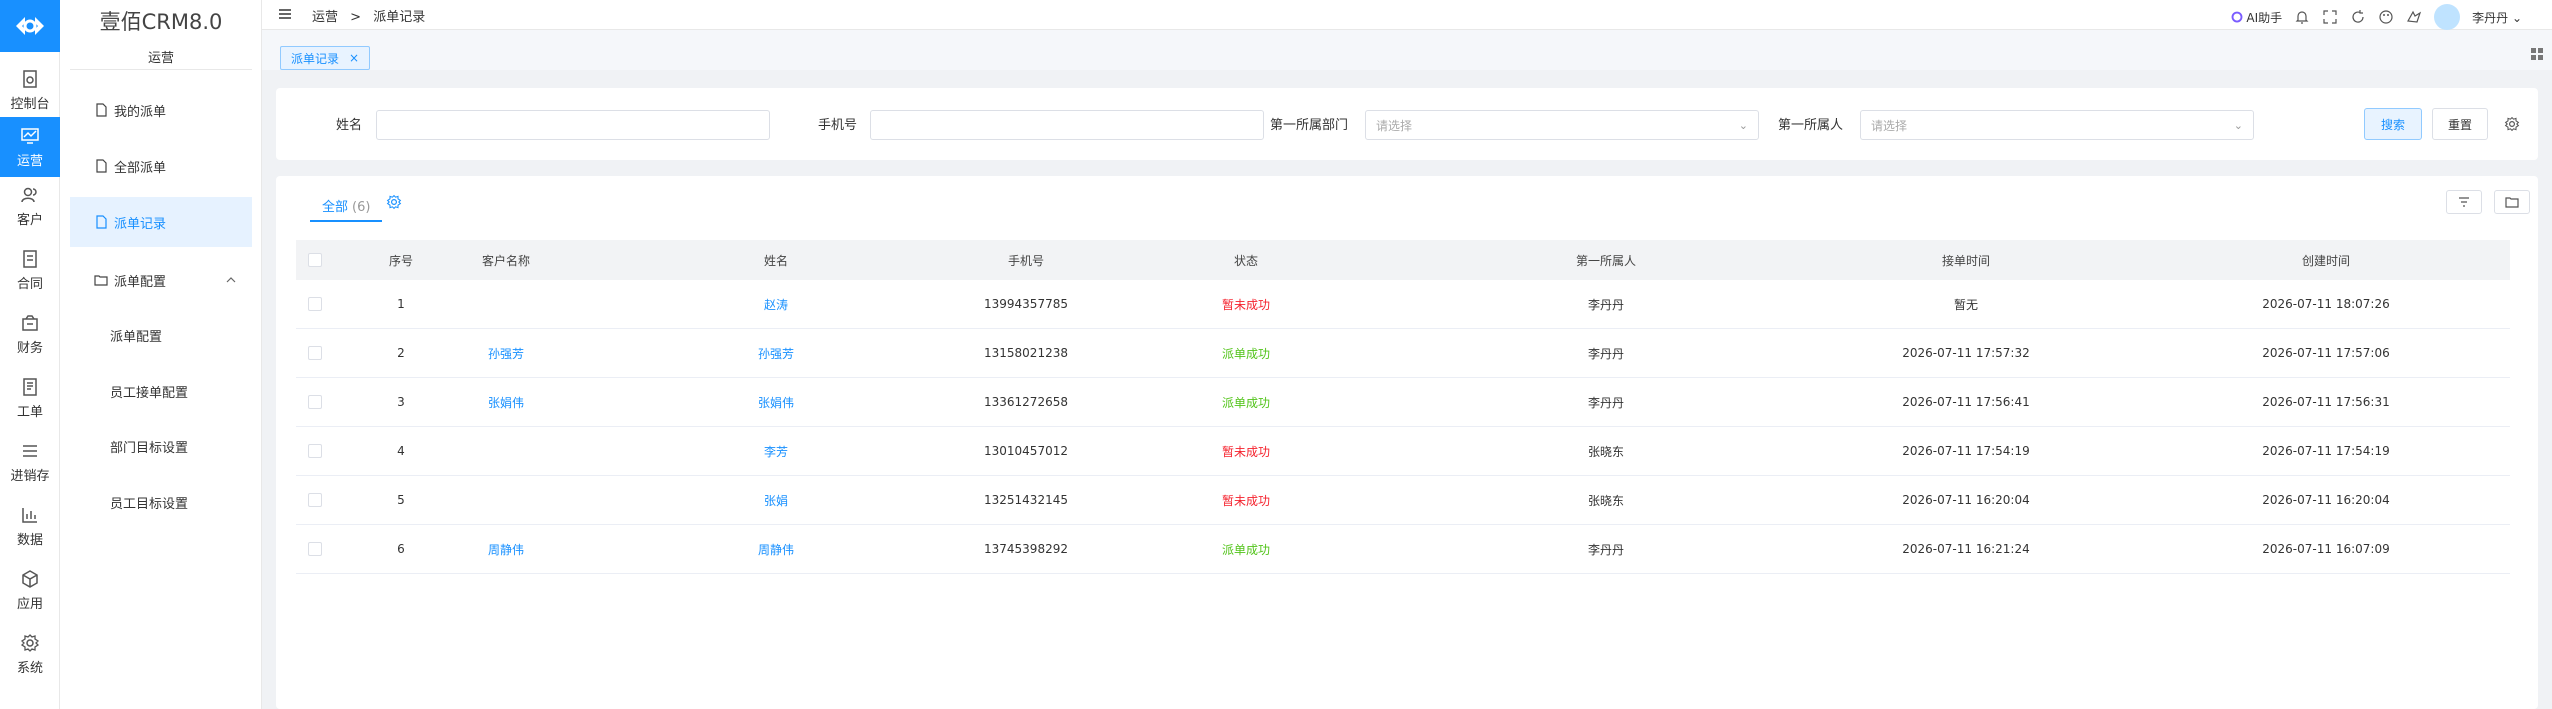  What do you see at coordinates (1965, 304) in the screenshot?
I see `row-accept-time: 暂无` at bounding box center [1965, 304].